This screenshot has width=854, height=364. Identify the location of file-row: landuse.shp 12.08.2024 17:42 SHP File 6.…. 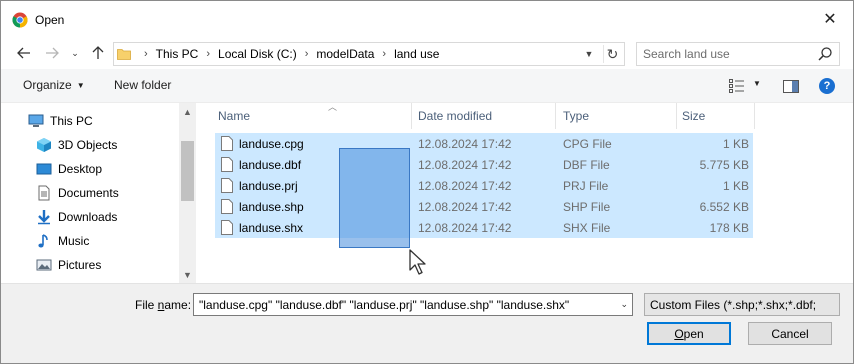
(484, 206).